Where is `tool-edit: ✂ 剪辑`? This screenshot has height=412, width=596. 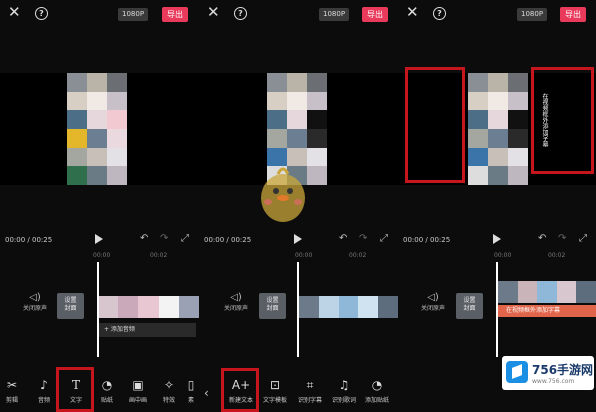 tool-edit: ✂ 剪辑 is located at coordinates (12, 391).